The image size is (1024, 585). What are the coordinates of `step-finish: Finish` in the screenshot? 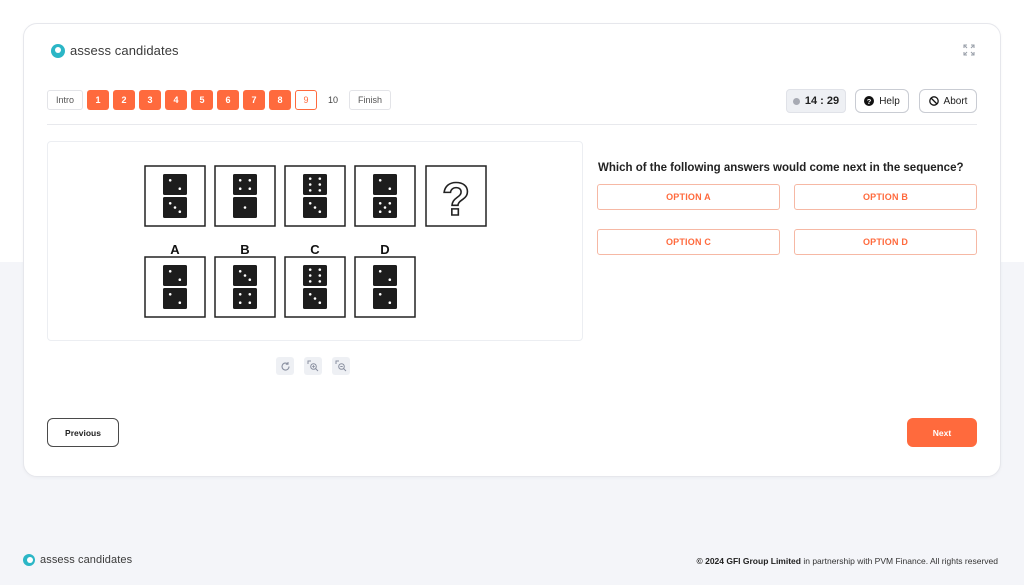 It's located at (370, 100).